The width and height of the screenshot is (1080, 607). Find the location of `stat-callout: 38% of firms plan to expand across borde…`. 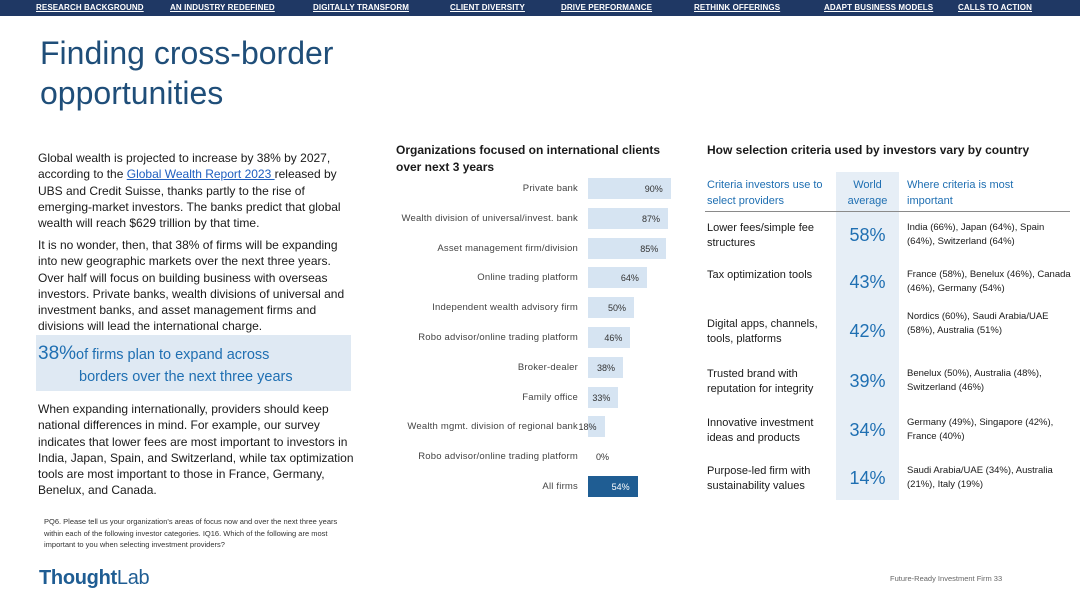

stat-callout: 38% of firms plan to expand across borde… is located at coordinates (193, 363).